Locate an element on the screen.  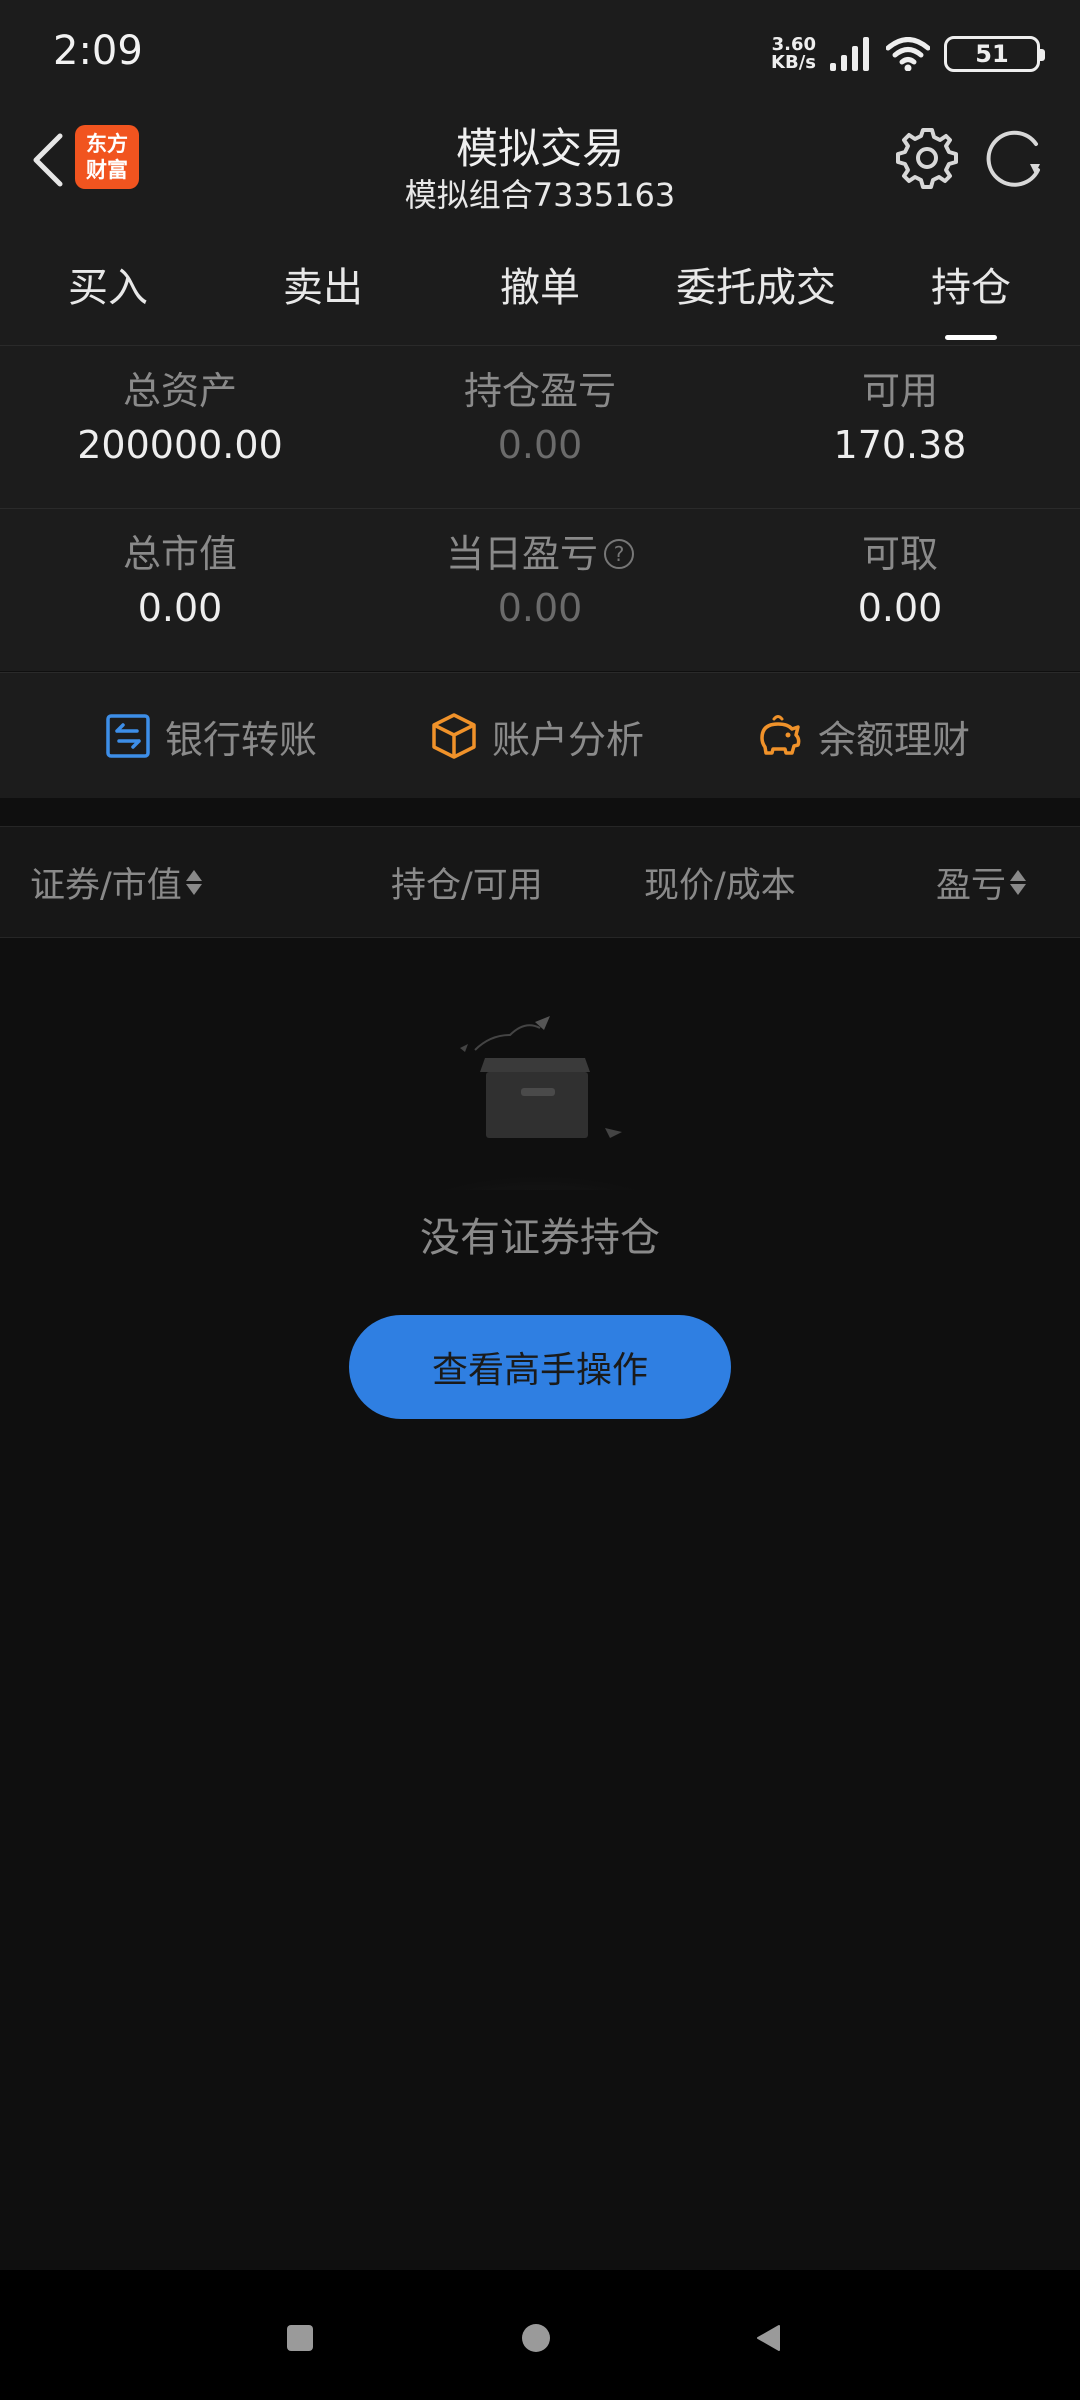
status-icons: 3.60 KB/s 51 is located at coordinates (908, 54).